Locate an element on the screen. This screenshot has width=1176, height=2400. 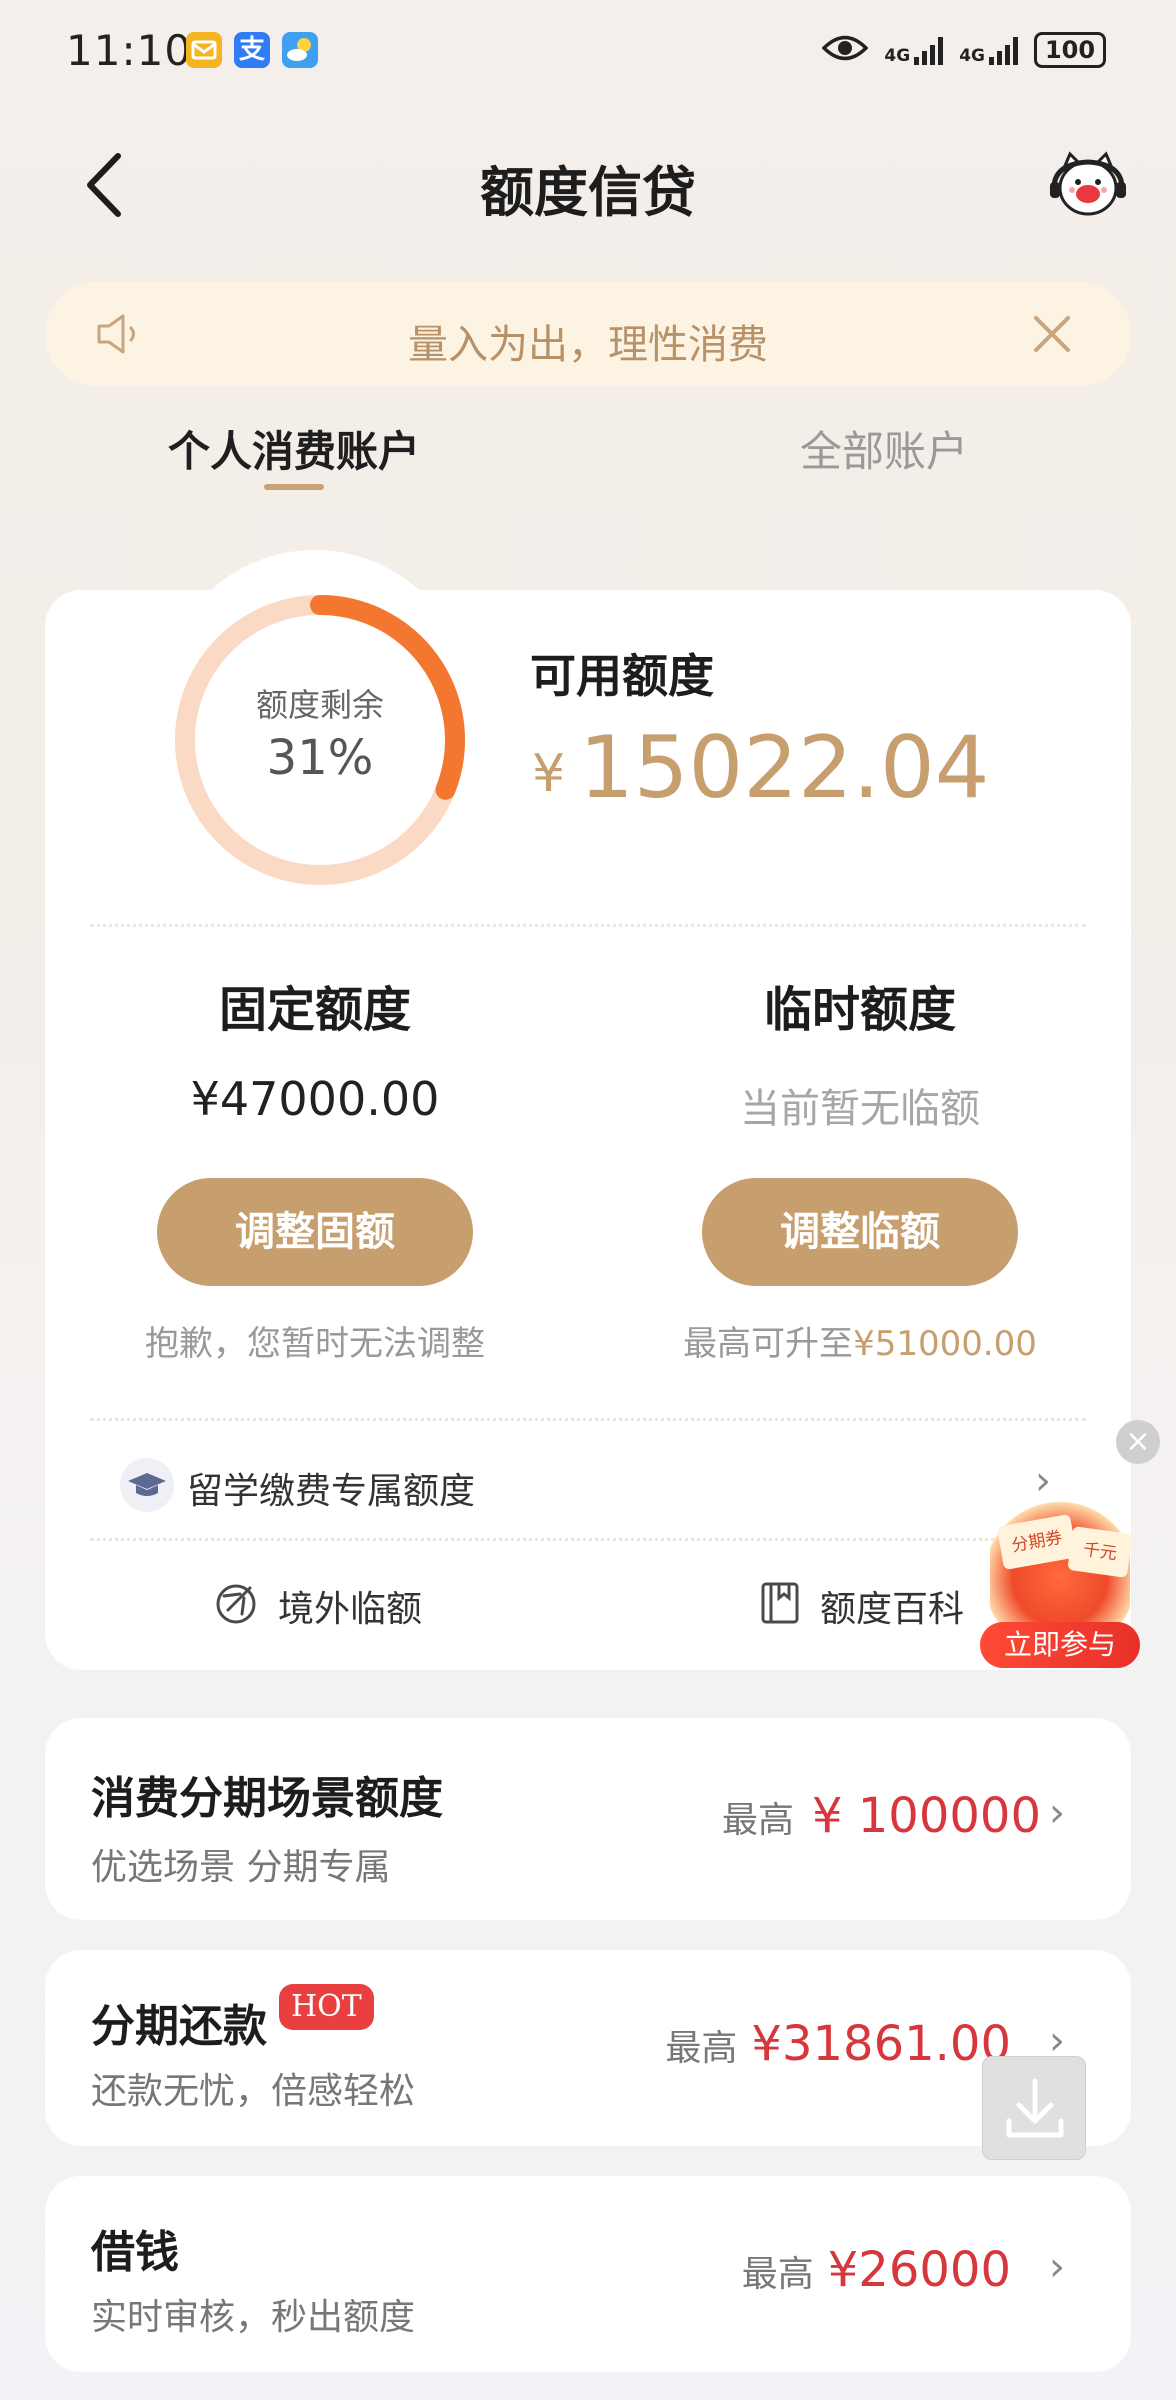
available-credit-value: 15022.04 is located at coordinates (784, 768).